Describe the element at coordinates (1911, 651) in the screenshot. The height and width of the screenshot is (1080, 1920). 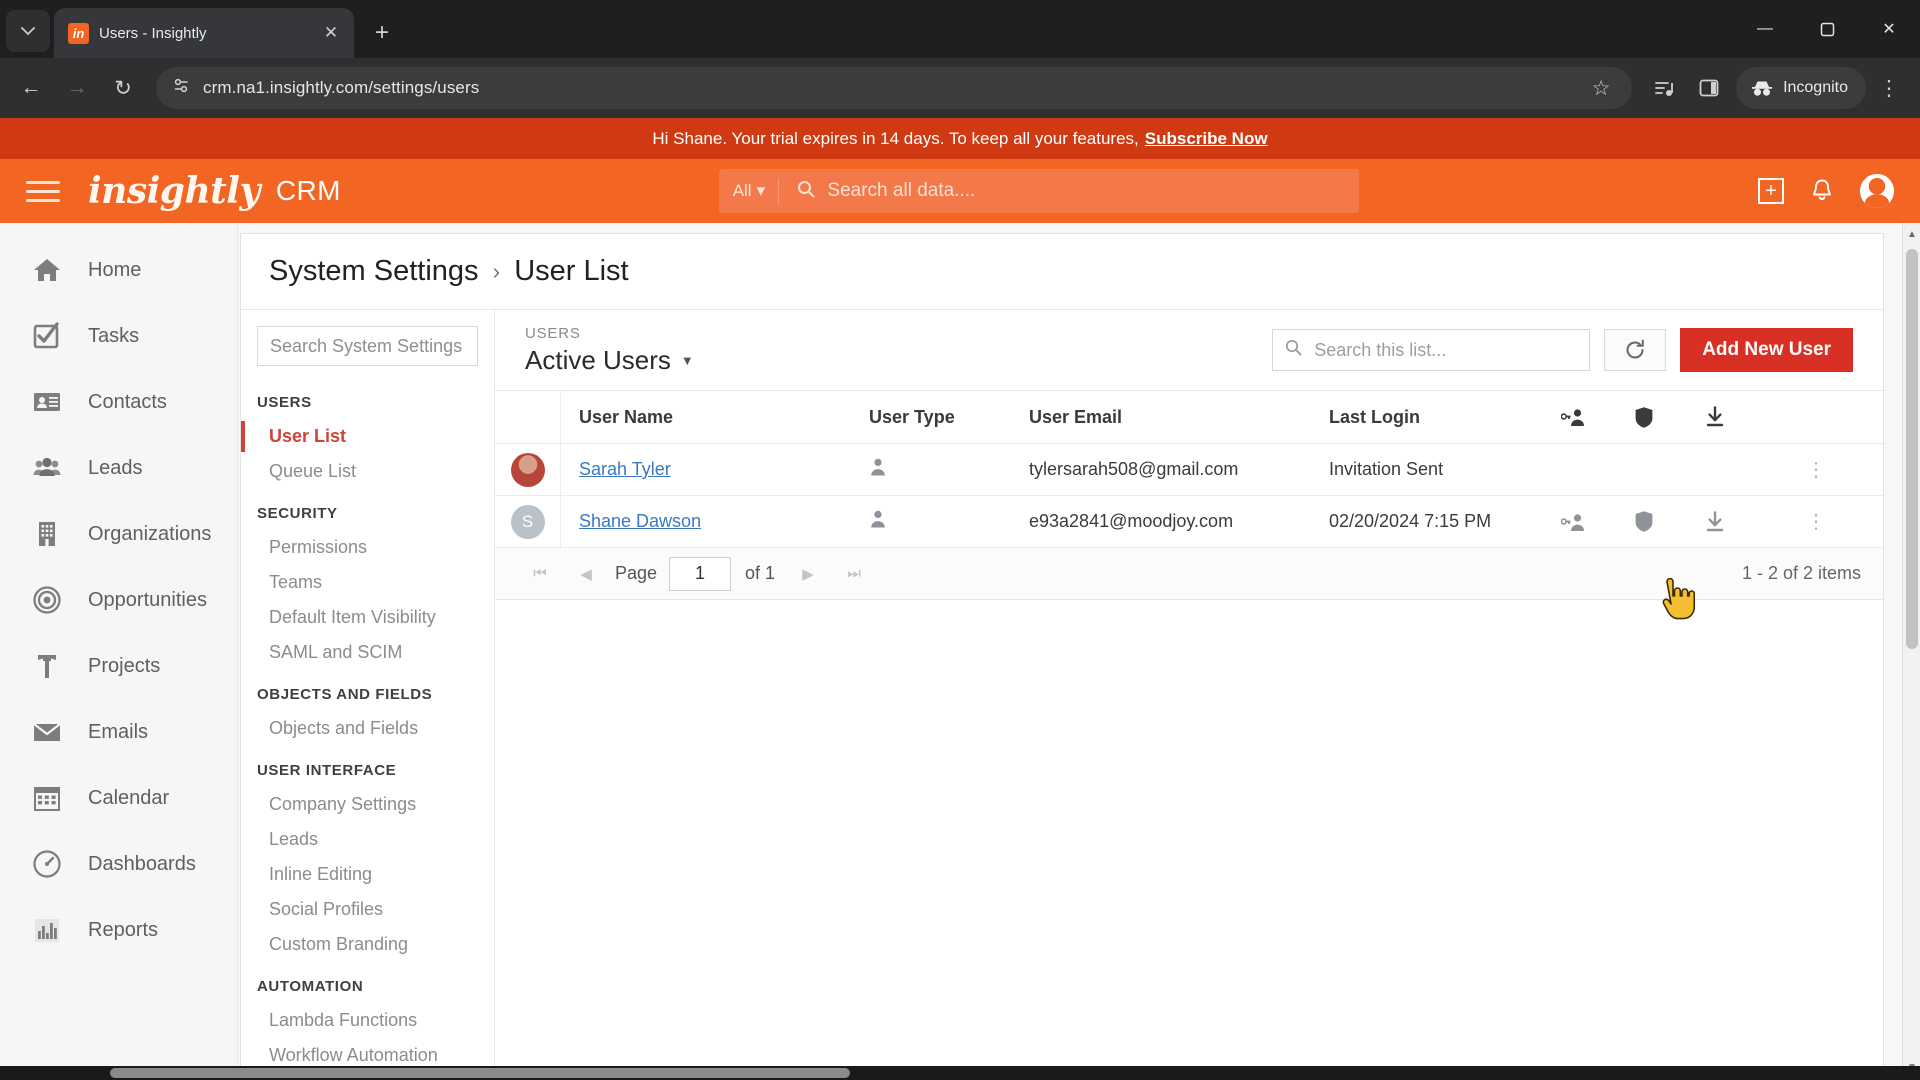
I see `page-scrollbar: ▲ ▼` at that location.